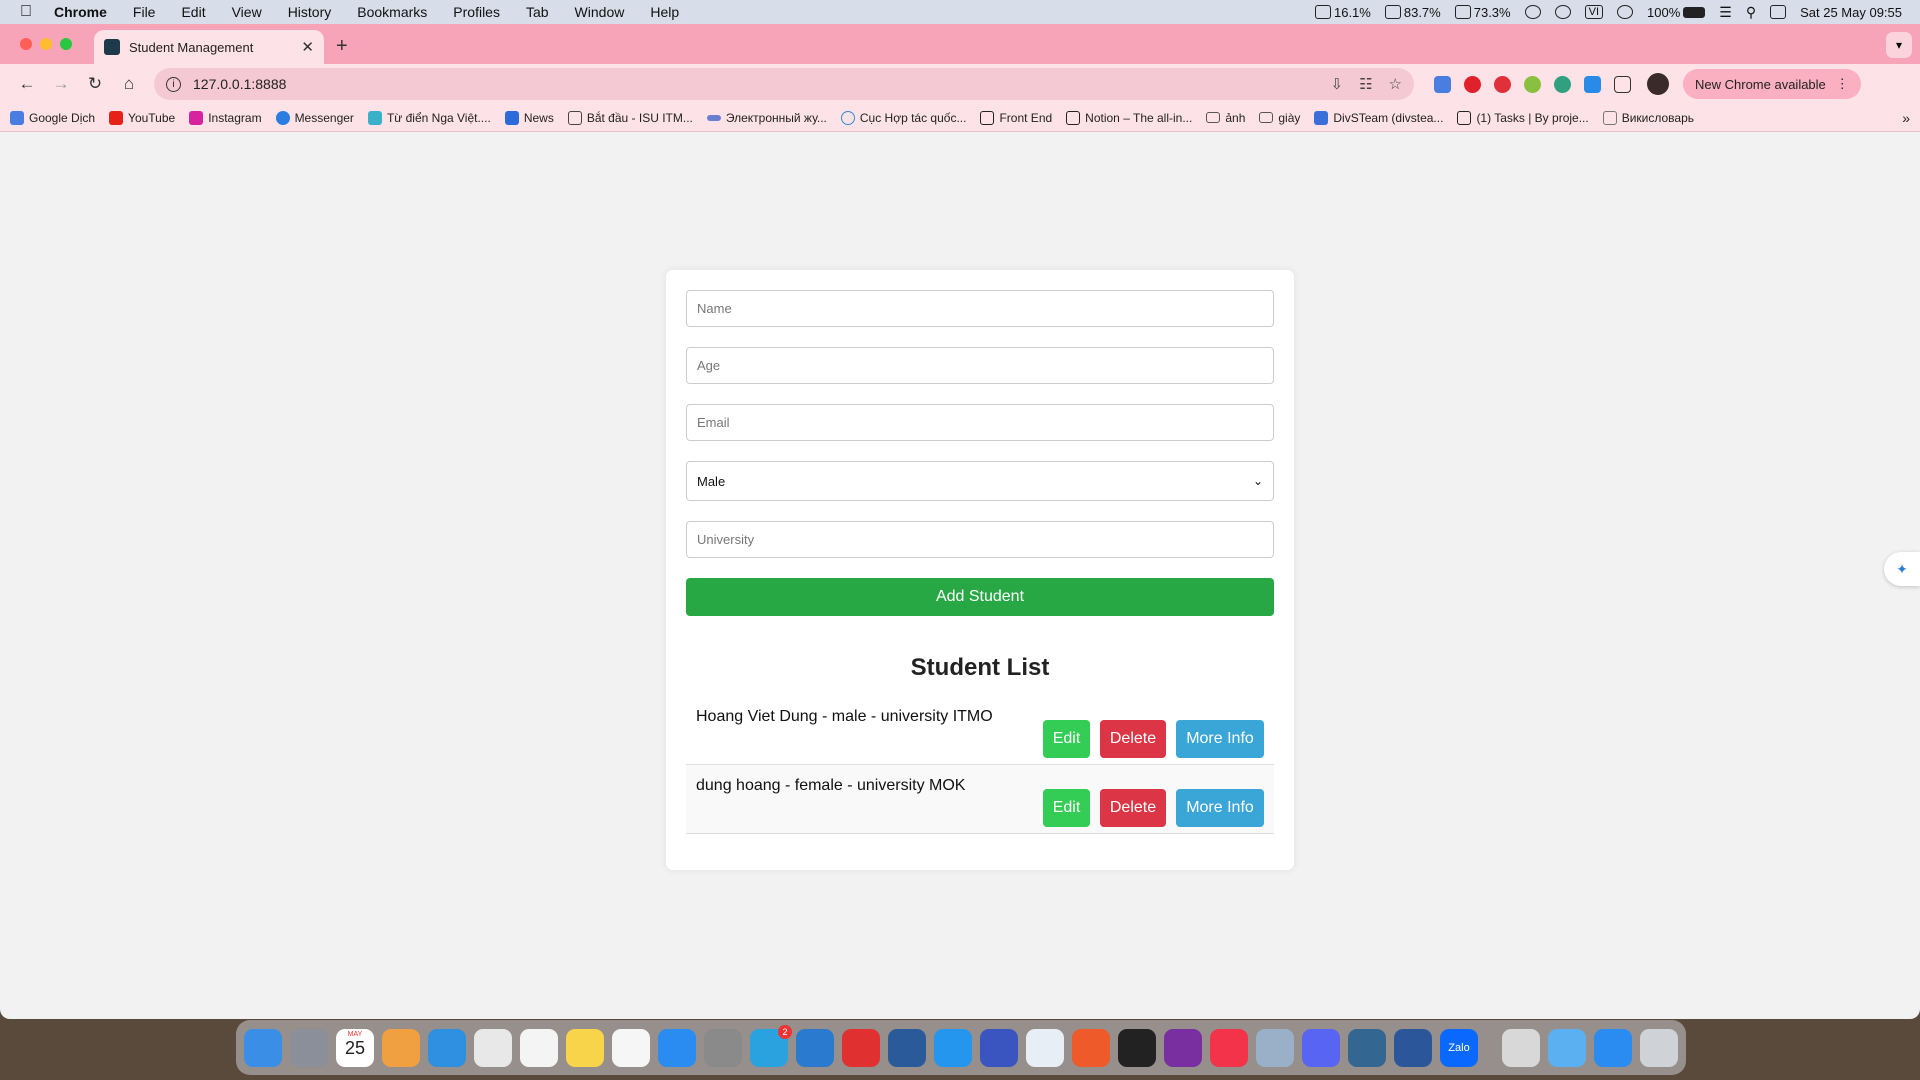 This screenshot has width=1920, height=1080. Describe the element at coordinates (1851, 12) in the screenshot. I see `datetime: Sat 25 May 09:55` at that location.